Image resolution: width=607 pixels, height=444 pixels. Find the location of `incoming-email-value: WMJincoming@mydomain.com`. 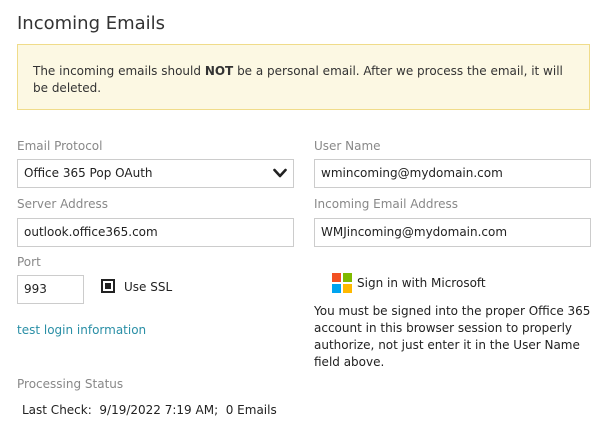

incoming-email-value: WMJincoming@mydomain.com is located at coordinates (414, 232).